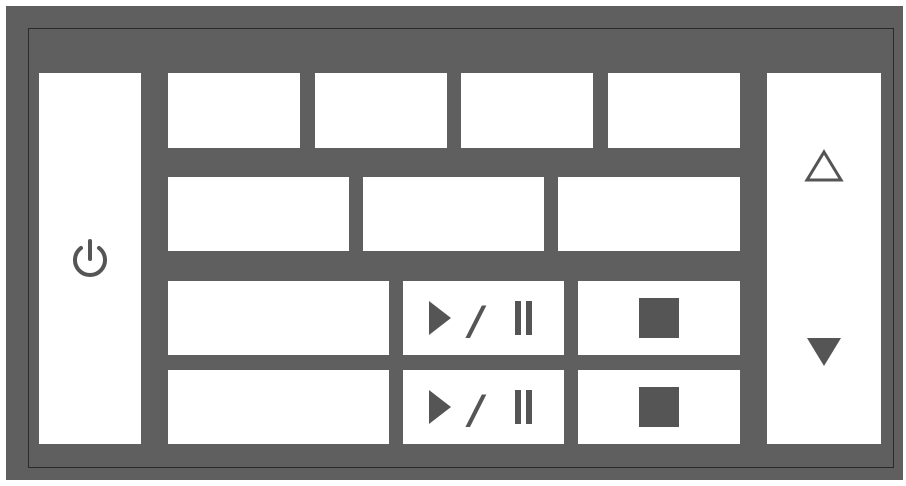 Image resolution: width=906 pixels, height=486 pixels. I want to click on play-pause-button-1: /, so click(483, 318).